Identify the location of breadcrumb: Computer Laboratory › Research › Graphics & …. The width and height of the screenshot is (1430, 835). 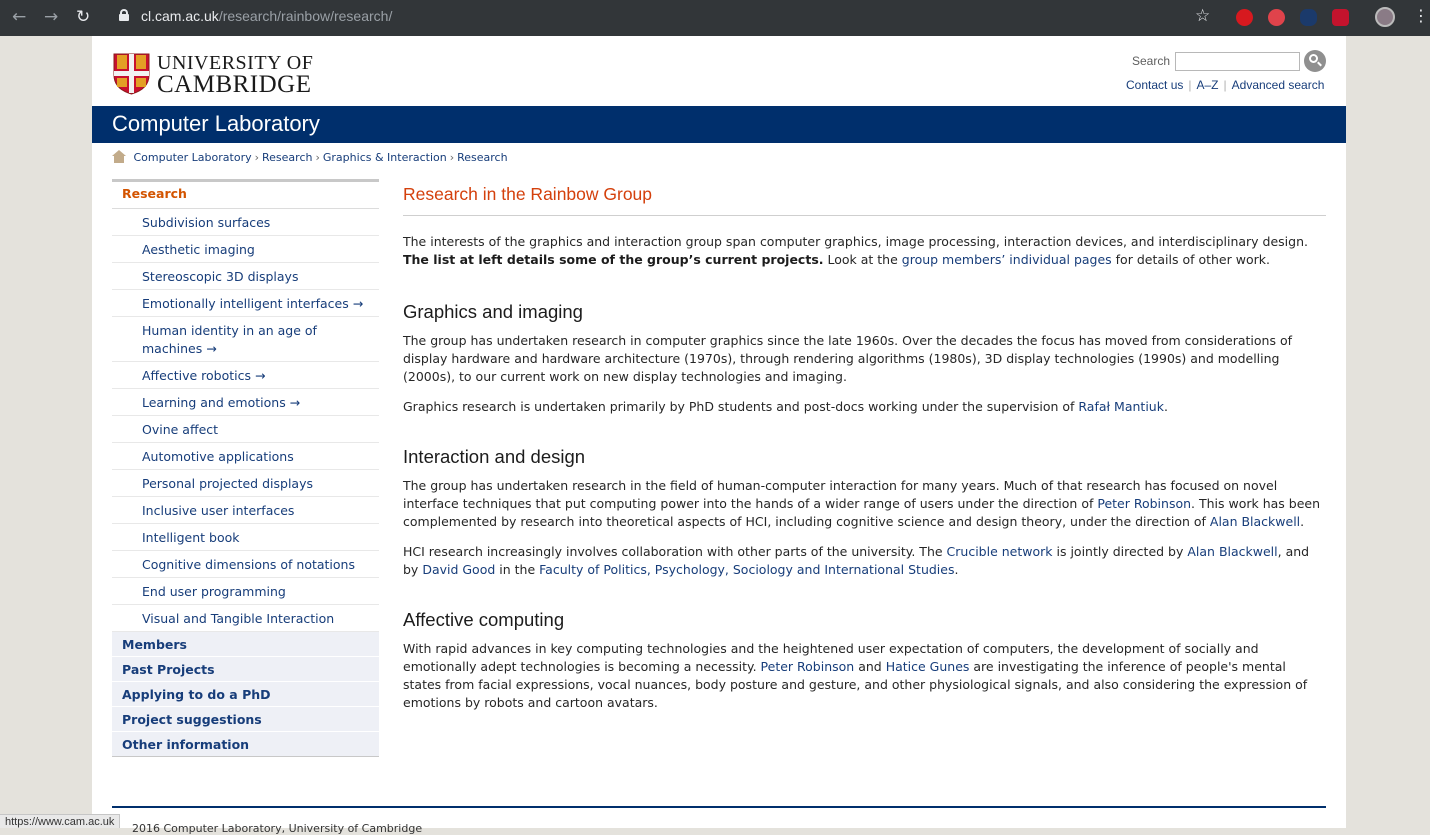
(310, 157).